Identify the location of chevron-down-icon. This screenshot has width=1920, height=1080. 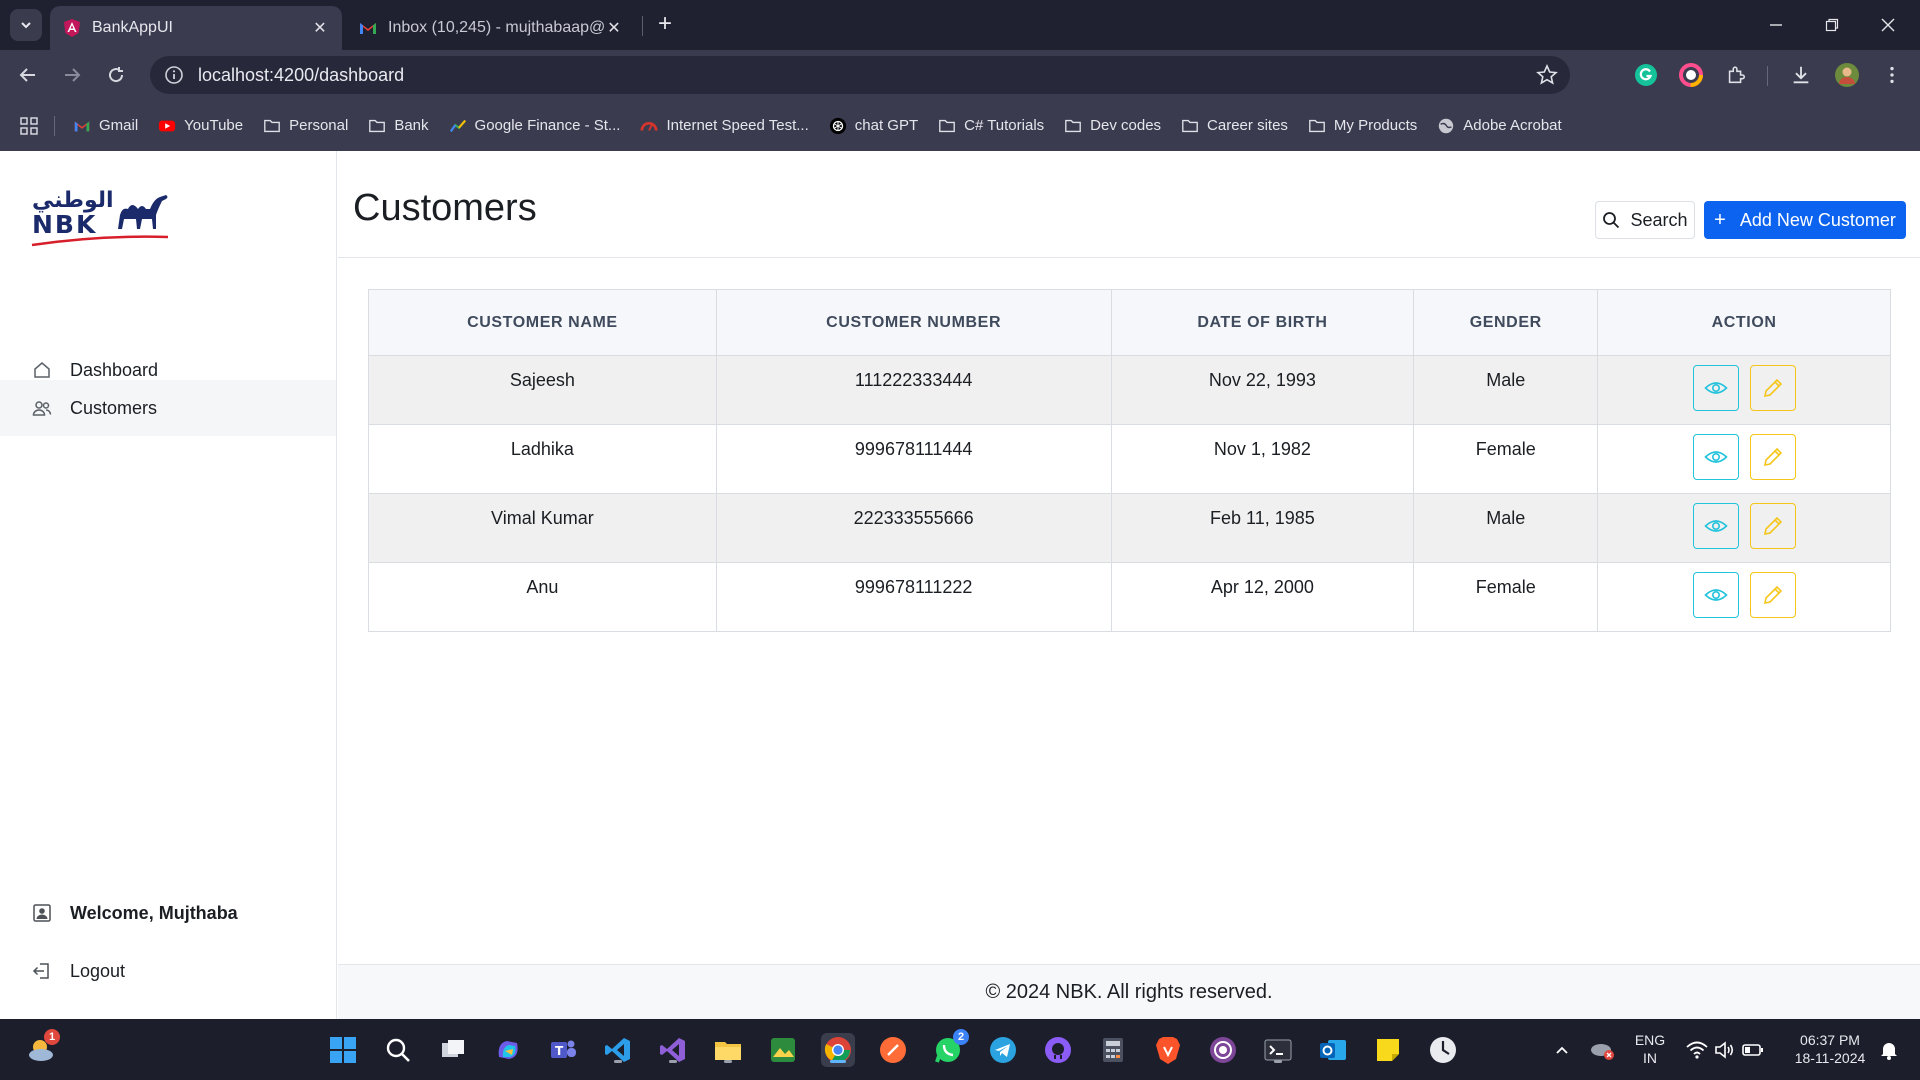
(26, 25).